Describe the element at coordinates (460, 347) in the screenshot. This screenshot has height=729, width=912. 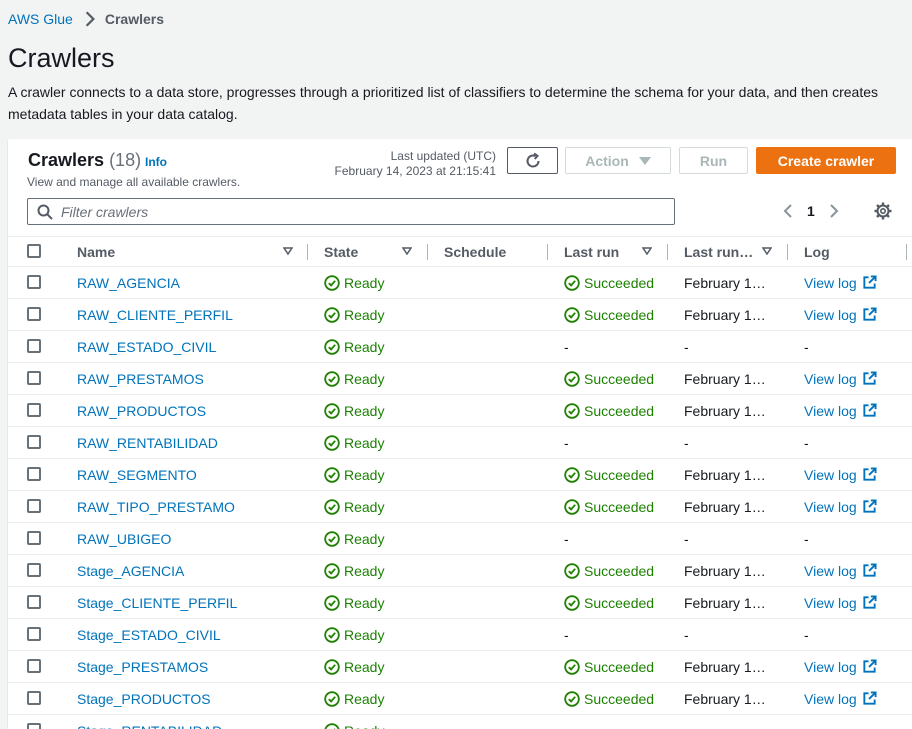
I see `table-row: RAW_ESTADO_CIVIL Ready - - -` at that location.